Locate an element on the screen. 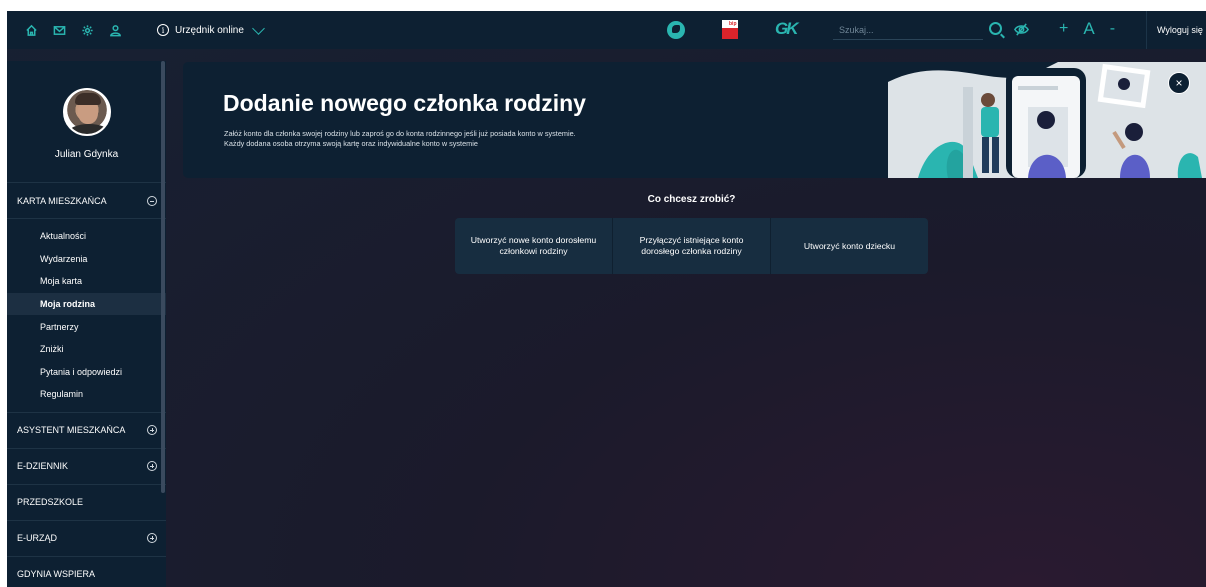 This screenshot has height=587, width=1206. sidebar-section-e-dziennik: E-DZIENNIK is located at coordinates (86, 467).